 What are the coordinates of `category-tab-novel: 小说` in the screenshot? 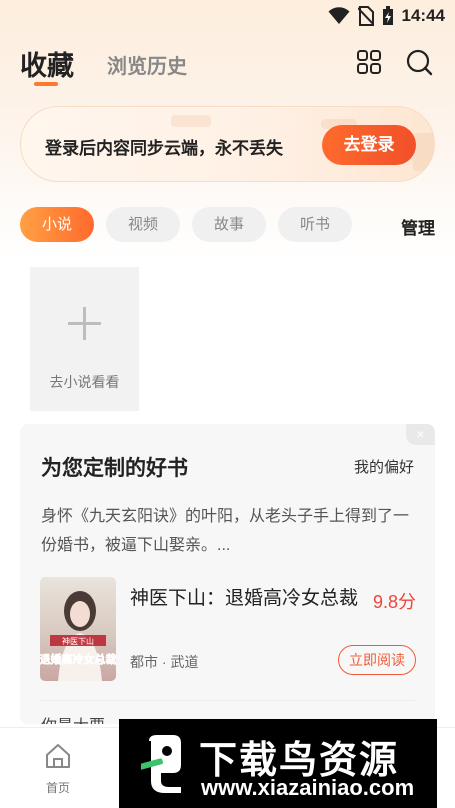 It's located at (57, 224).